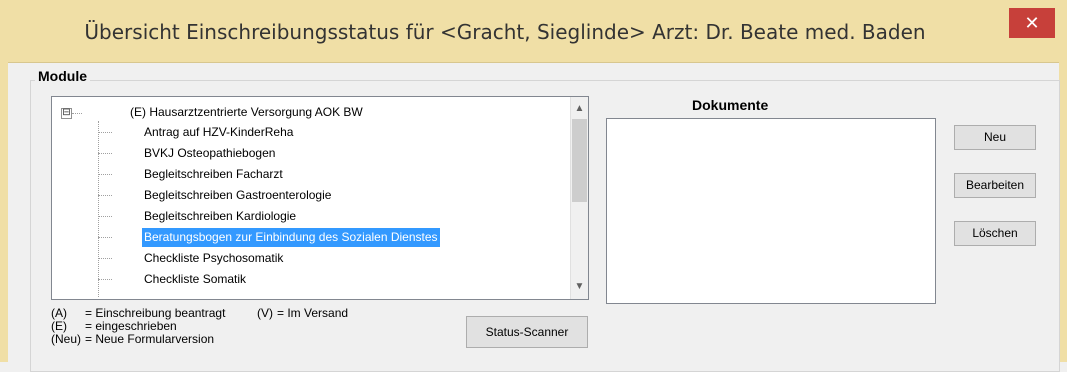 Image resolution: width=1067 pixels, height=372 pixels. Describe the element at coordinates (313, 313) in the screenshot. I see `legend-text: = Im Versand` at that location.